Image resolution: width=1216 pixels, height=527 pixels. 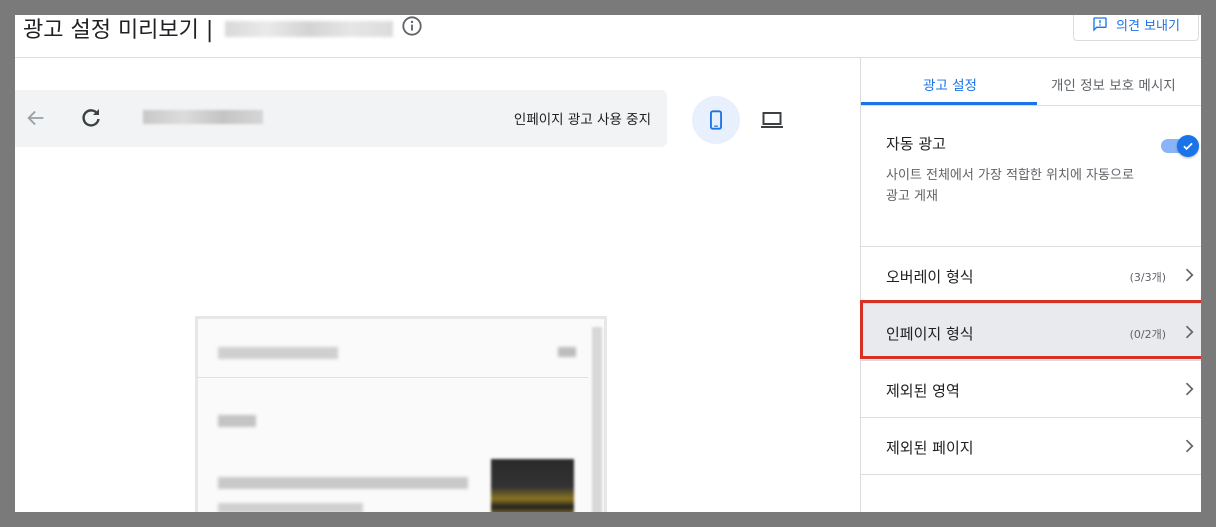 I want to click on excluded-areas-row: 제외된 영역, so click(x=1031, y=389).